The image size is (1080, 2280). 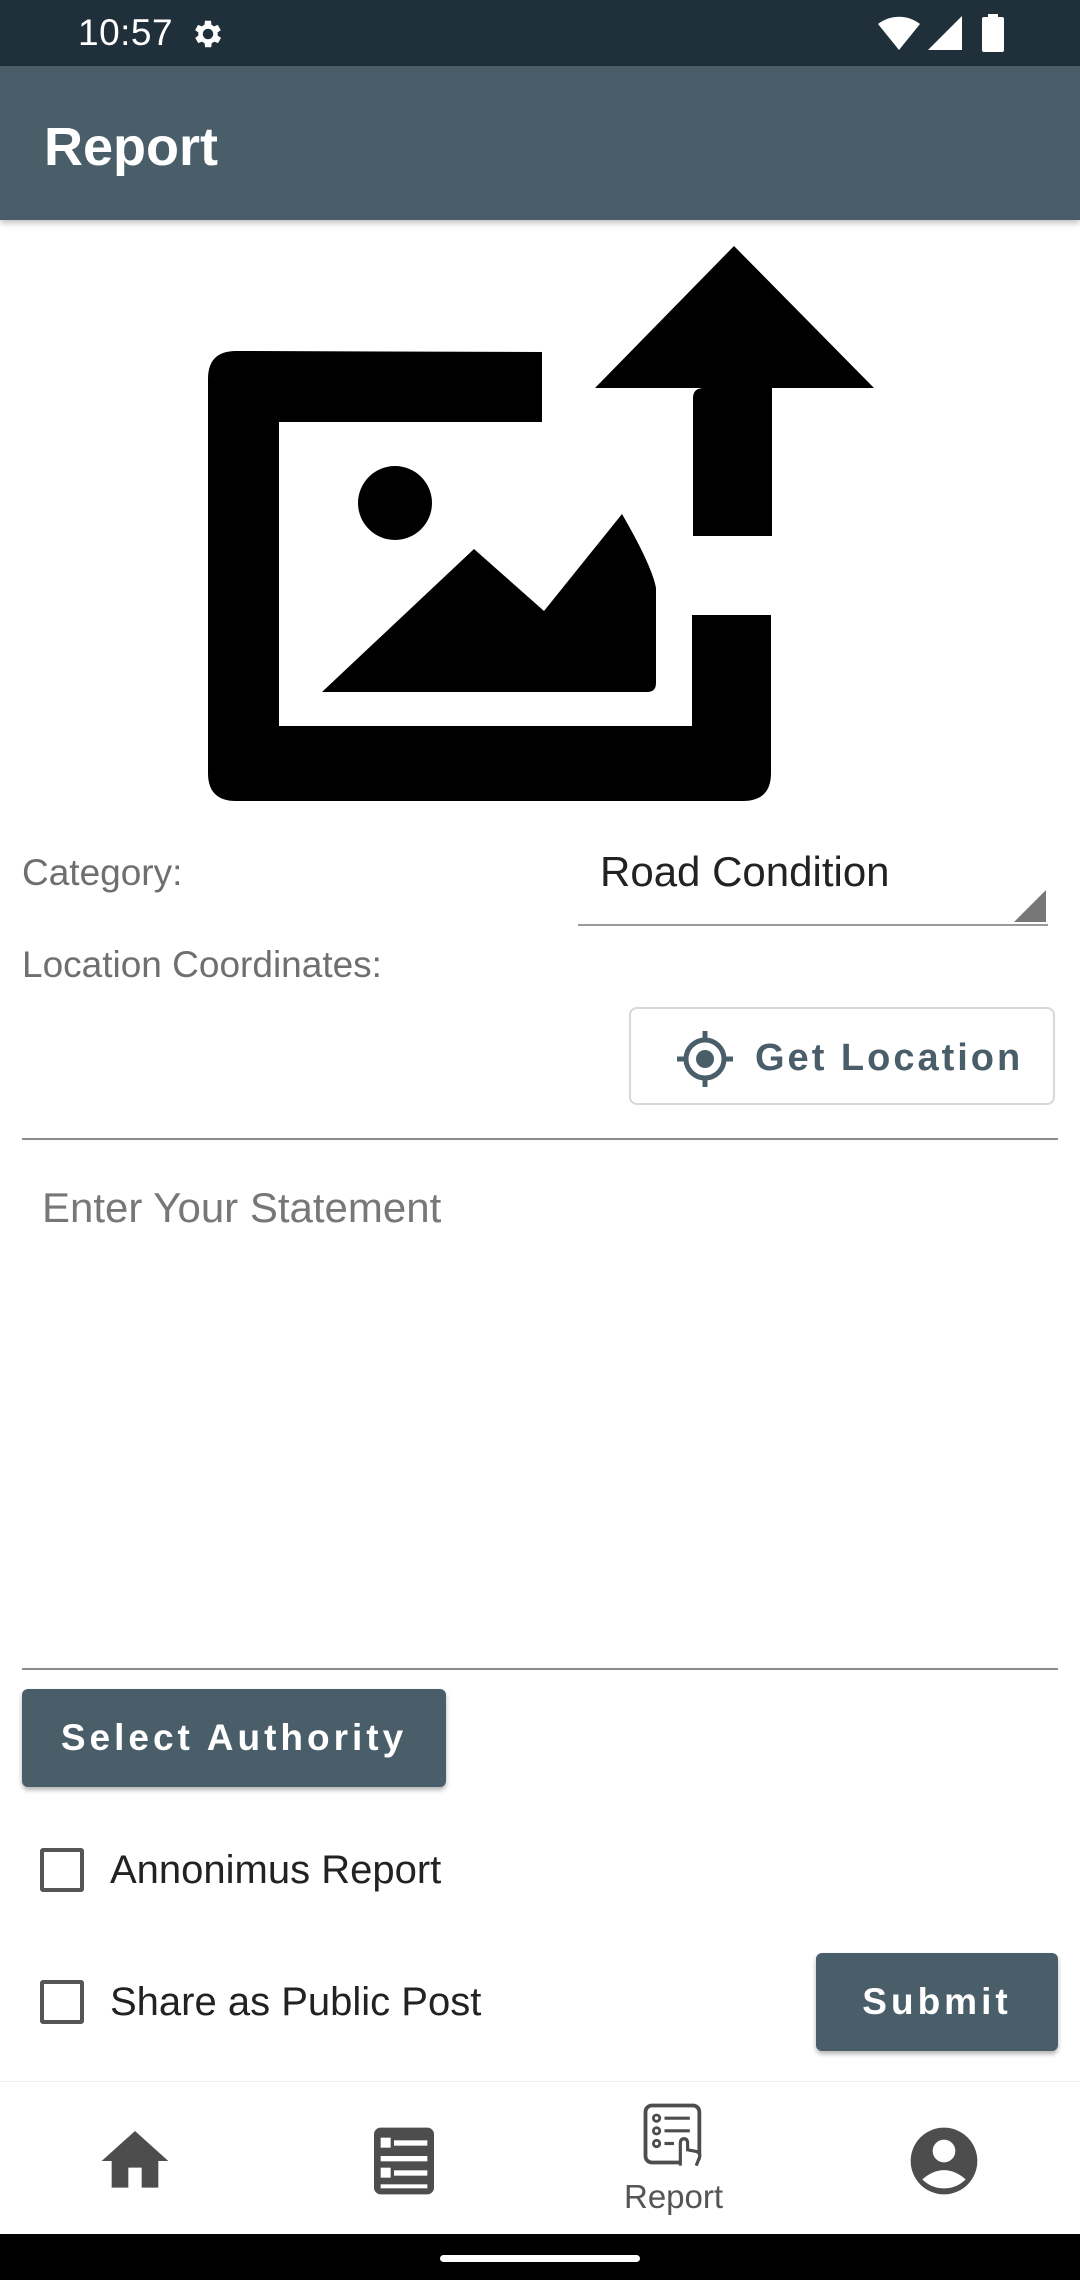 What do you see at coordinates (945, 33) in the screenshot?
I see `cell-signal-icon` at bounding box center [945, 33].